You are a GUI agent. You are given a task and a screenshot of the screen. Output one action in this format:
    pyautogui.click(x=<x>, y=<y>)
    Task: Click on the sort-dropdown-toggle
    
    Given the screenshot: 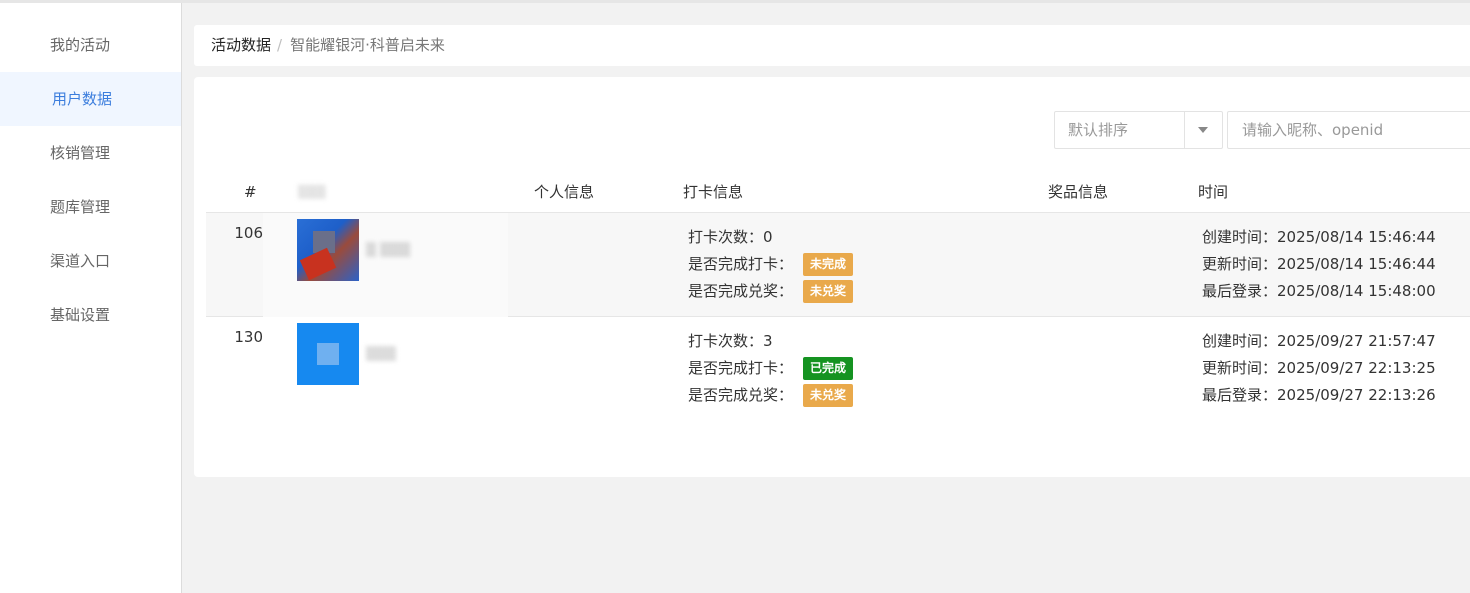 What is the action you would take?
    pyautogui.click(x=1203, y=130)
    